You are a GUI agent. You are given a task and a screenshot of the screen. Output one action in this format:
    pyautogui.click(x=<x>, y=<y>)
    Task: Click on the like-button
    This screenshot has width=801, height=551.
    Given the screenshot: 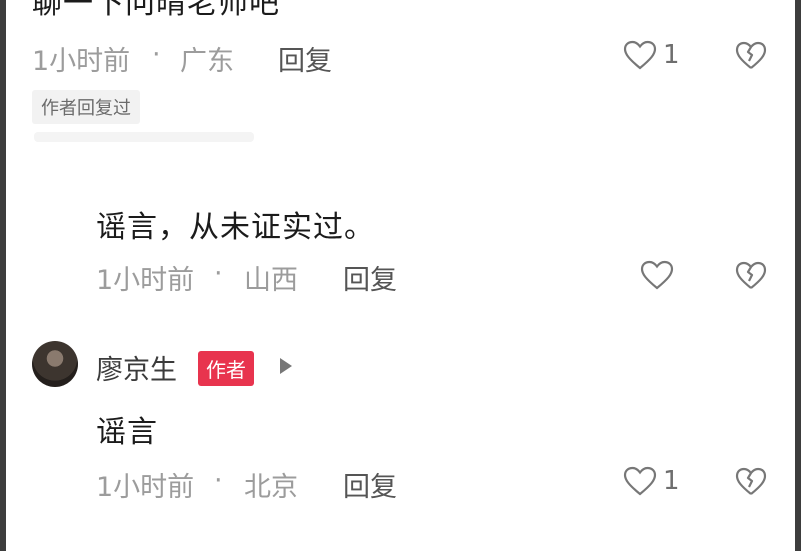 What is the action you would take?
    pyautogui.click(x=660, y=275)
    